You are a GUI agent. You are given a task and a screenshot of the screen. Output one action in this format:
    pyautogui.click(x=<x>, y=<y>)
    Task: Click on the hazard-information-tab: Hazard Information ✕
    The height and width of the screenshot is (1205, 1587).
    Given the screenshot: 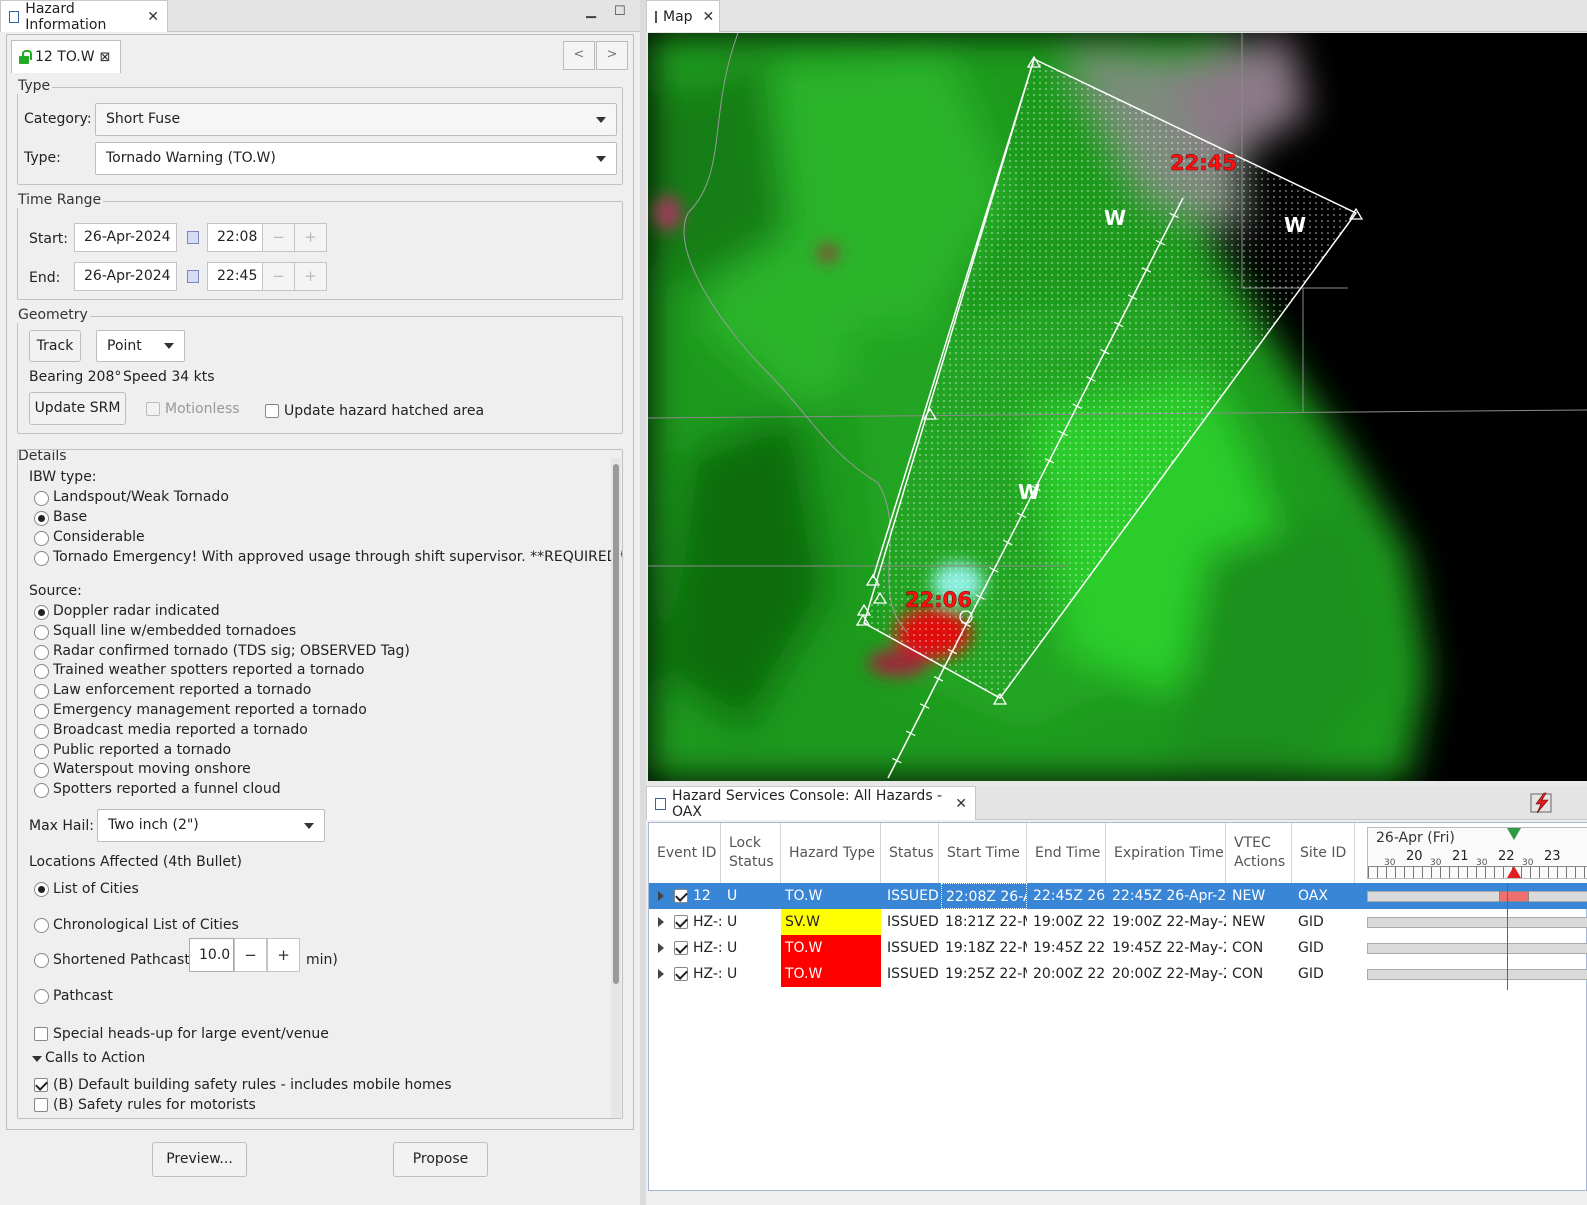 What is the action you would take?
    pyautogui.click(x=84, y=16)
    